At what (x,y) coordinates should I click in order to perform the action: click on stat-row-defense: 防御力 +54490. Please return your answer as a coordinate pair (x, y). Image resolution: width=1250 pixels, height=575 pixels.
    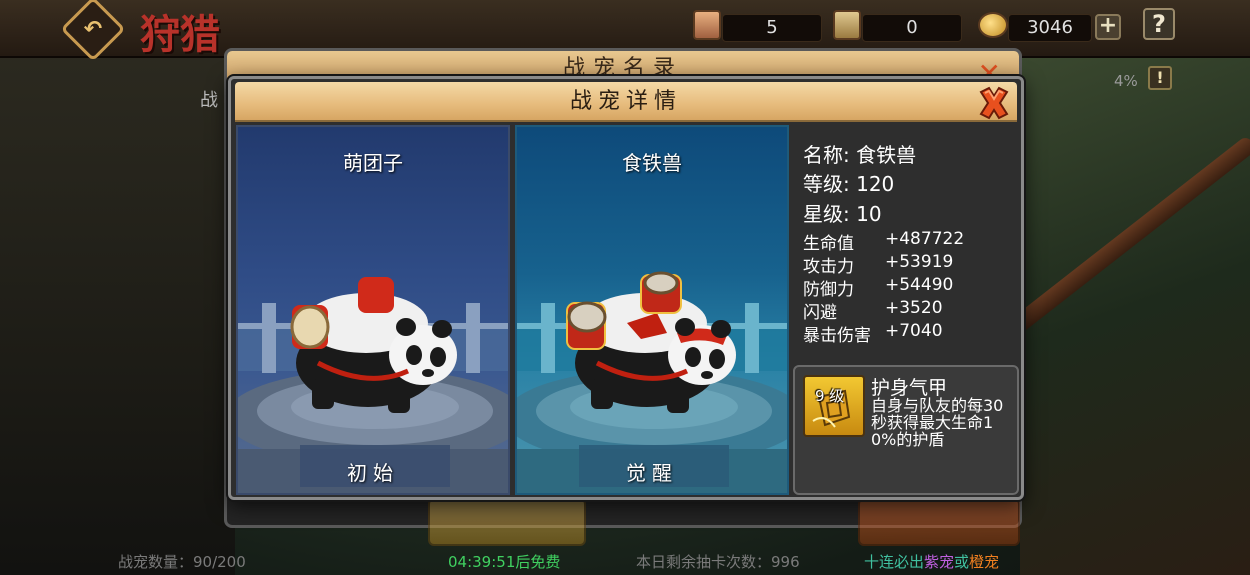
    Looking at the image, I should click on (908, 287).